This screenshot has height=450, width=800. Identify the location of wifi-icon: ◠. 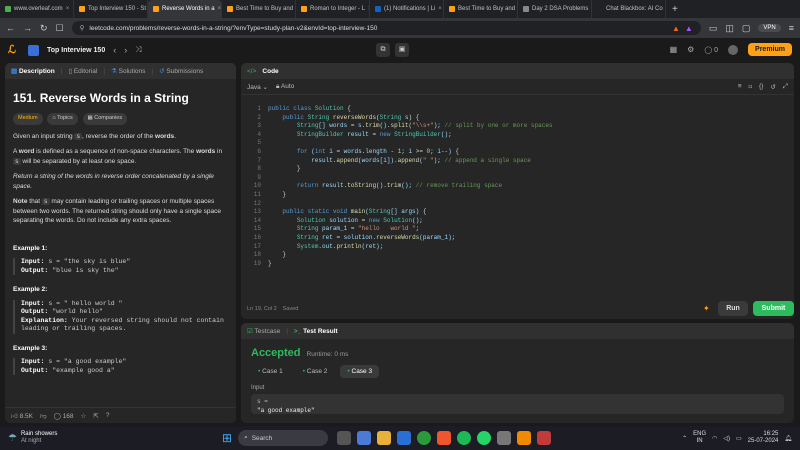
(714, 438).